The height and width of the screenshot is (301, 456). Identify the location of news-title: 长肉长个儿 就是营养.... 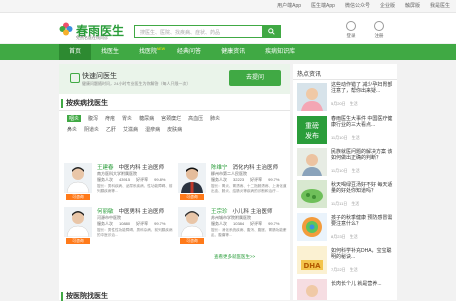
(363, 284).